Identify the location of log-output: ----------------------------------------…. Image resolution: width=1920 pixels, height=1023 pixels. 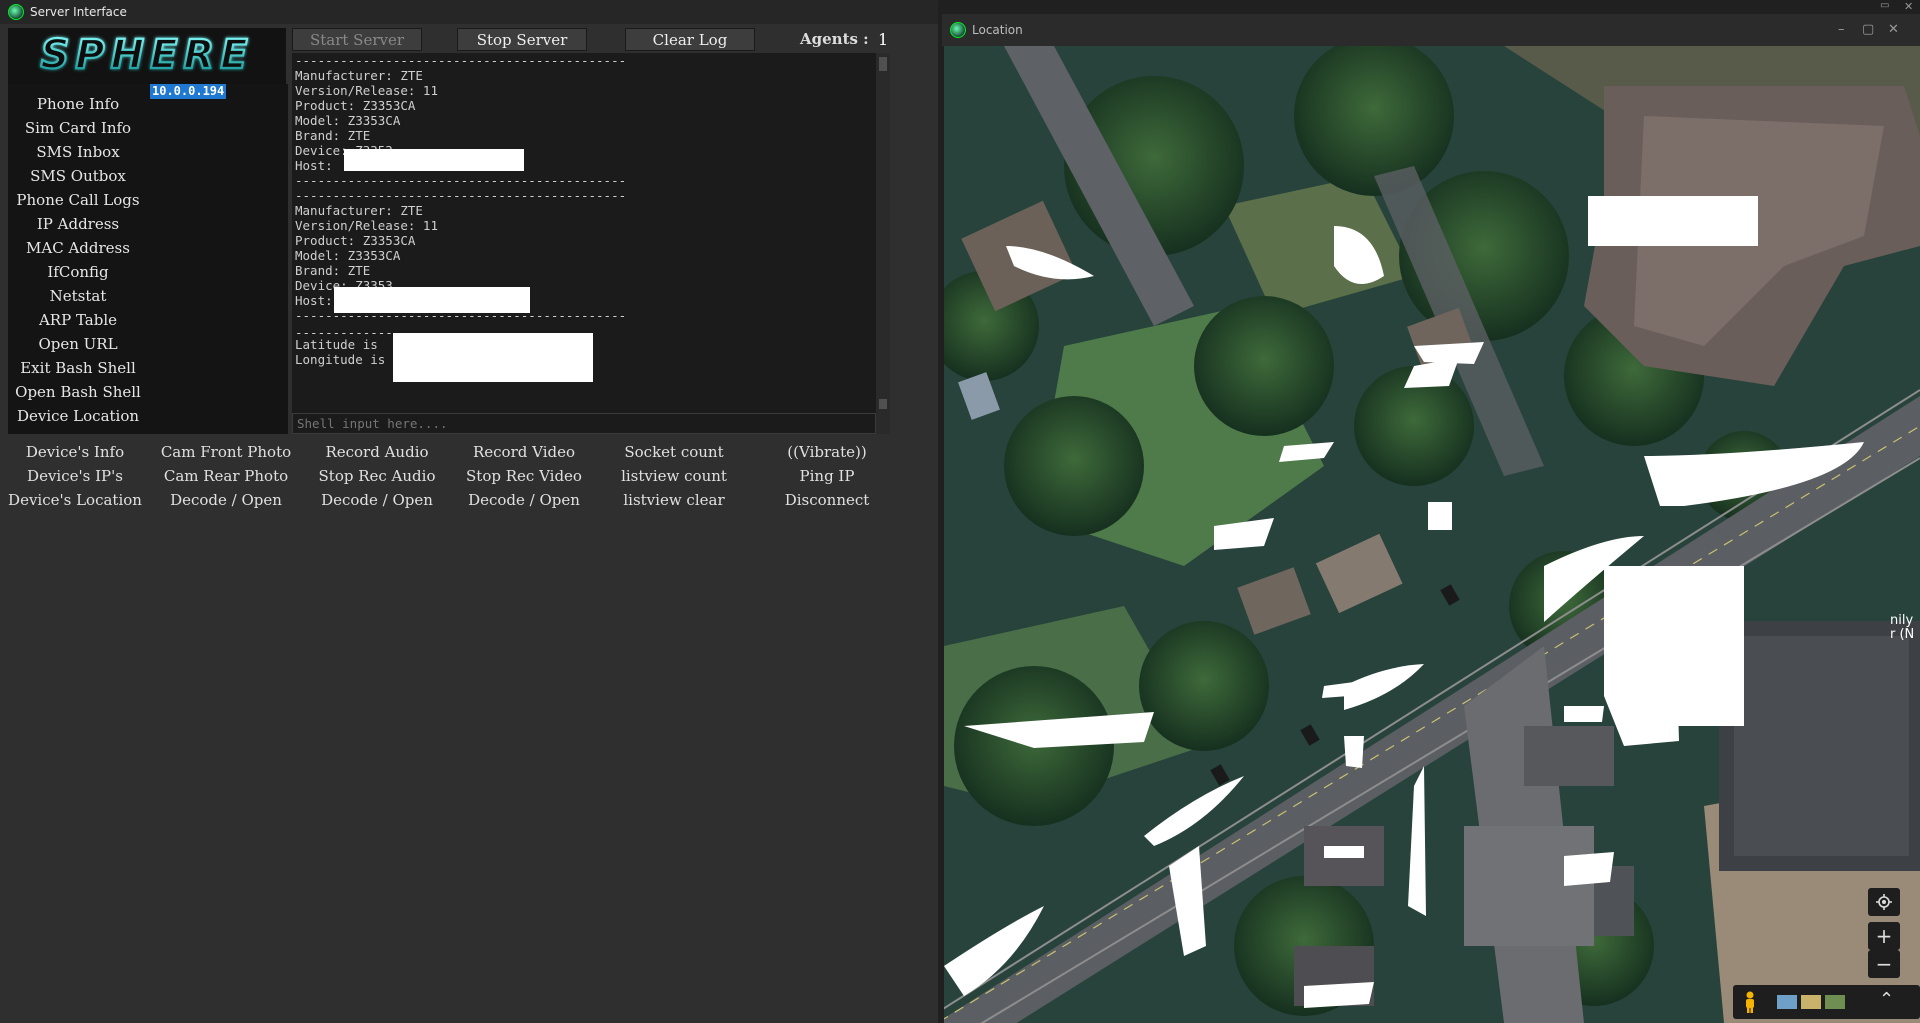
(584, 233).